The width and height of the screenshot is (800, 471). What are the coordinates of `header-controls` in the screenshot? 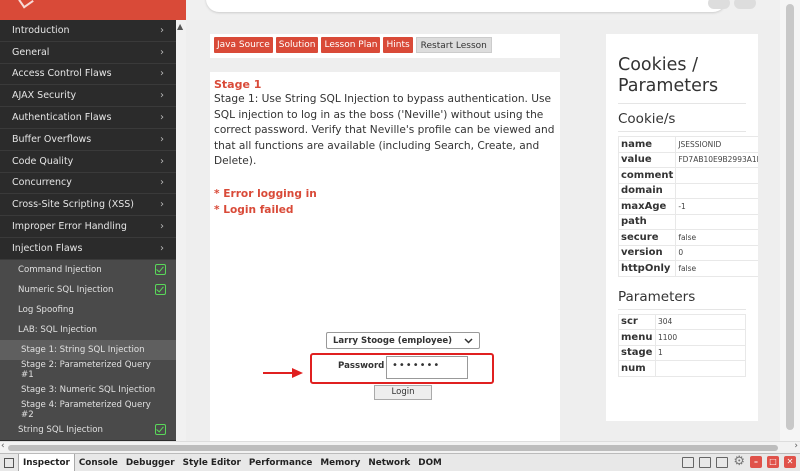 It's located at (732, 4).